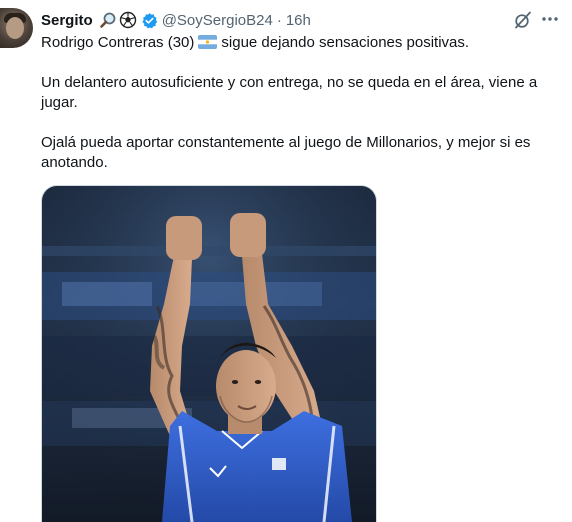  I want to click on avatar, so click(16, 28).